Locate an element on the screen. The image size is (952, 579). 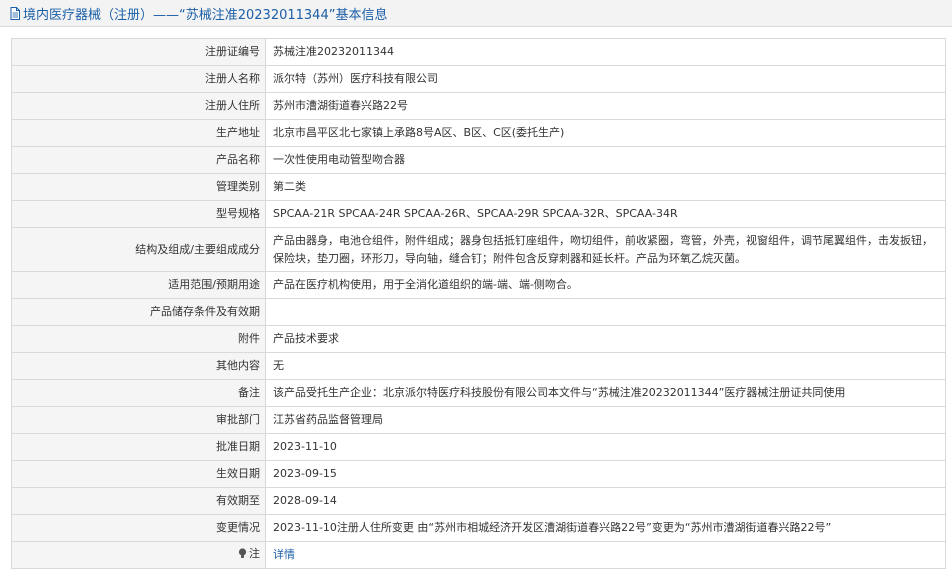
row-label: 结构及组成/主要组成成分 is located at coordinates (138, 249).